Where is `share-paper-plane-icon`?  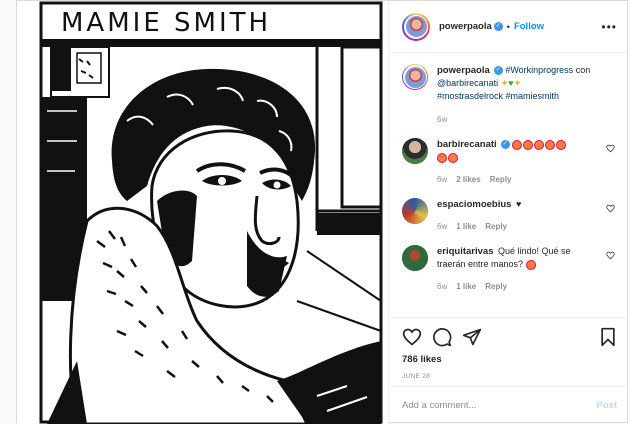
share-paper-plane-icon is located at coordinates (472, 337).